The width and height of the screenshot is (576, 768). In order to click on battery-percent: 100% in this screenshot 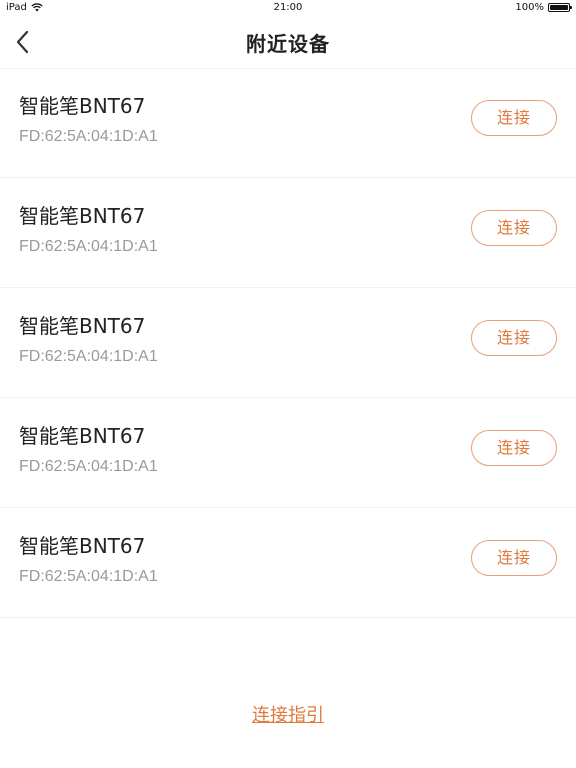, I will do `click(529, 7)`.